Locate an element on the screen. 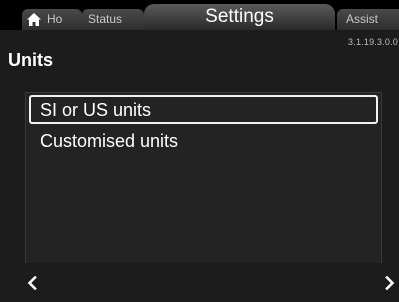 The height and width of the screenshot is (302, 399). tab-home-label: Ho is located at coordinates (55, 19).